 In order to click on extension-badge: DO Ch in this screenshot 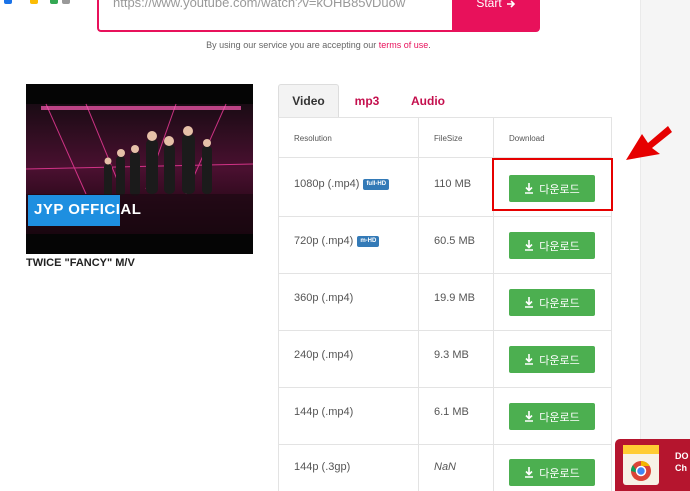, I will do `click(652, 465)`.